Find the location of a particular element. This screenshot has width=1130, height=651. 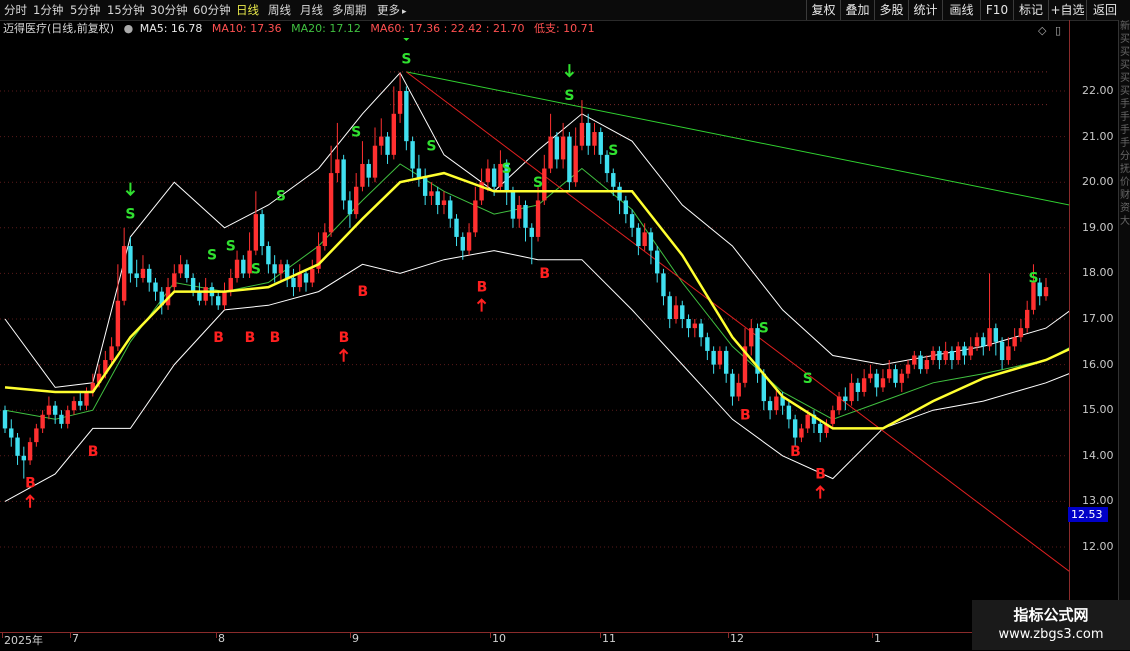

side-panel-char: 买 is located at coordinates (1125, 78).